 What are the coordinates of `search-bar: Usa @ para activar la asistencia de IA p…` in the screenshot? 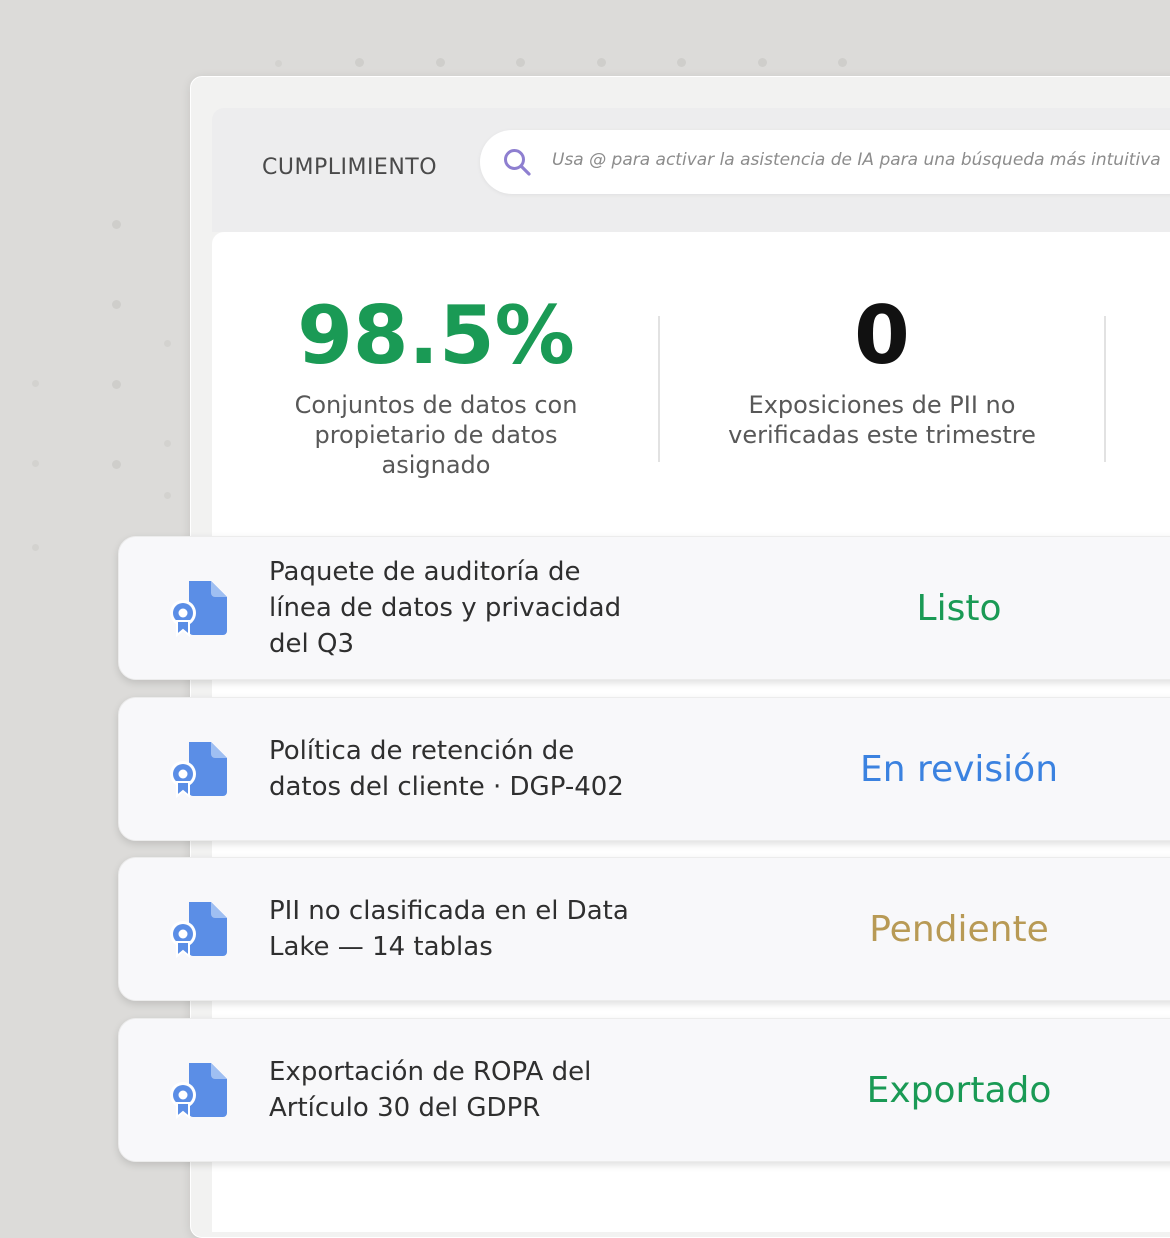 It's located at (825, 162).